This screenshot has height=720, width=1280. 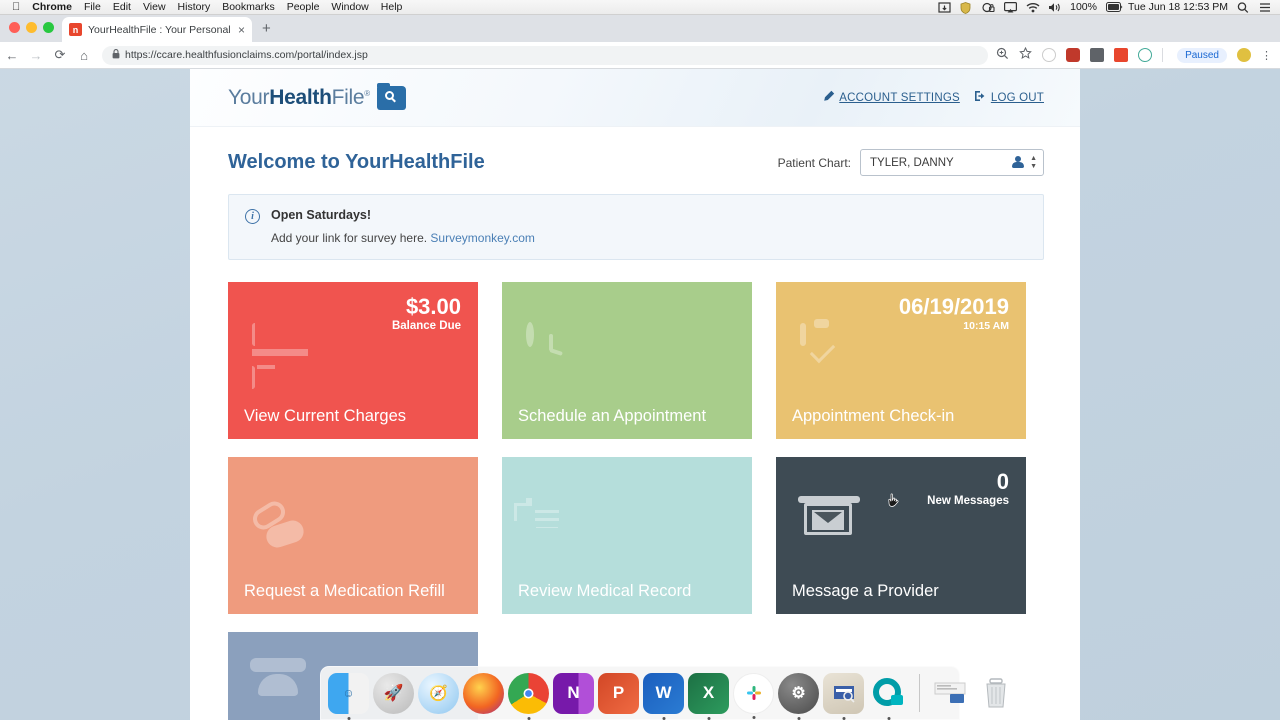 I want to click on patient-chart-select: TYLER, DANNY ▲ ▼, so click(x=952, y=162).